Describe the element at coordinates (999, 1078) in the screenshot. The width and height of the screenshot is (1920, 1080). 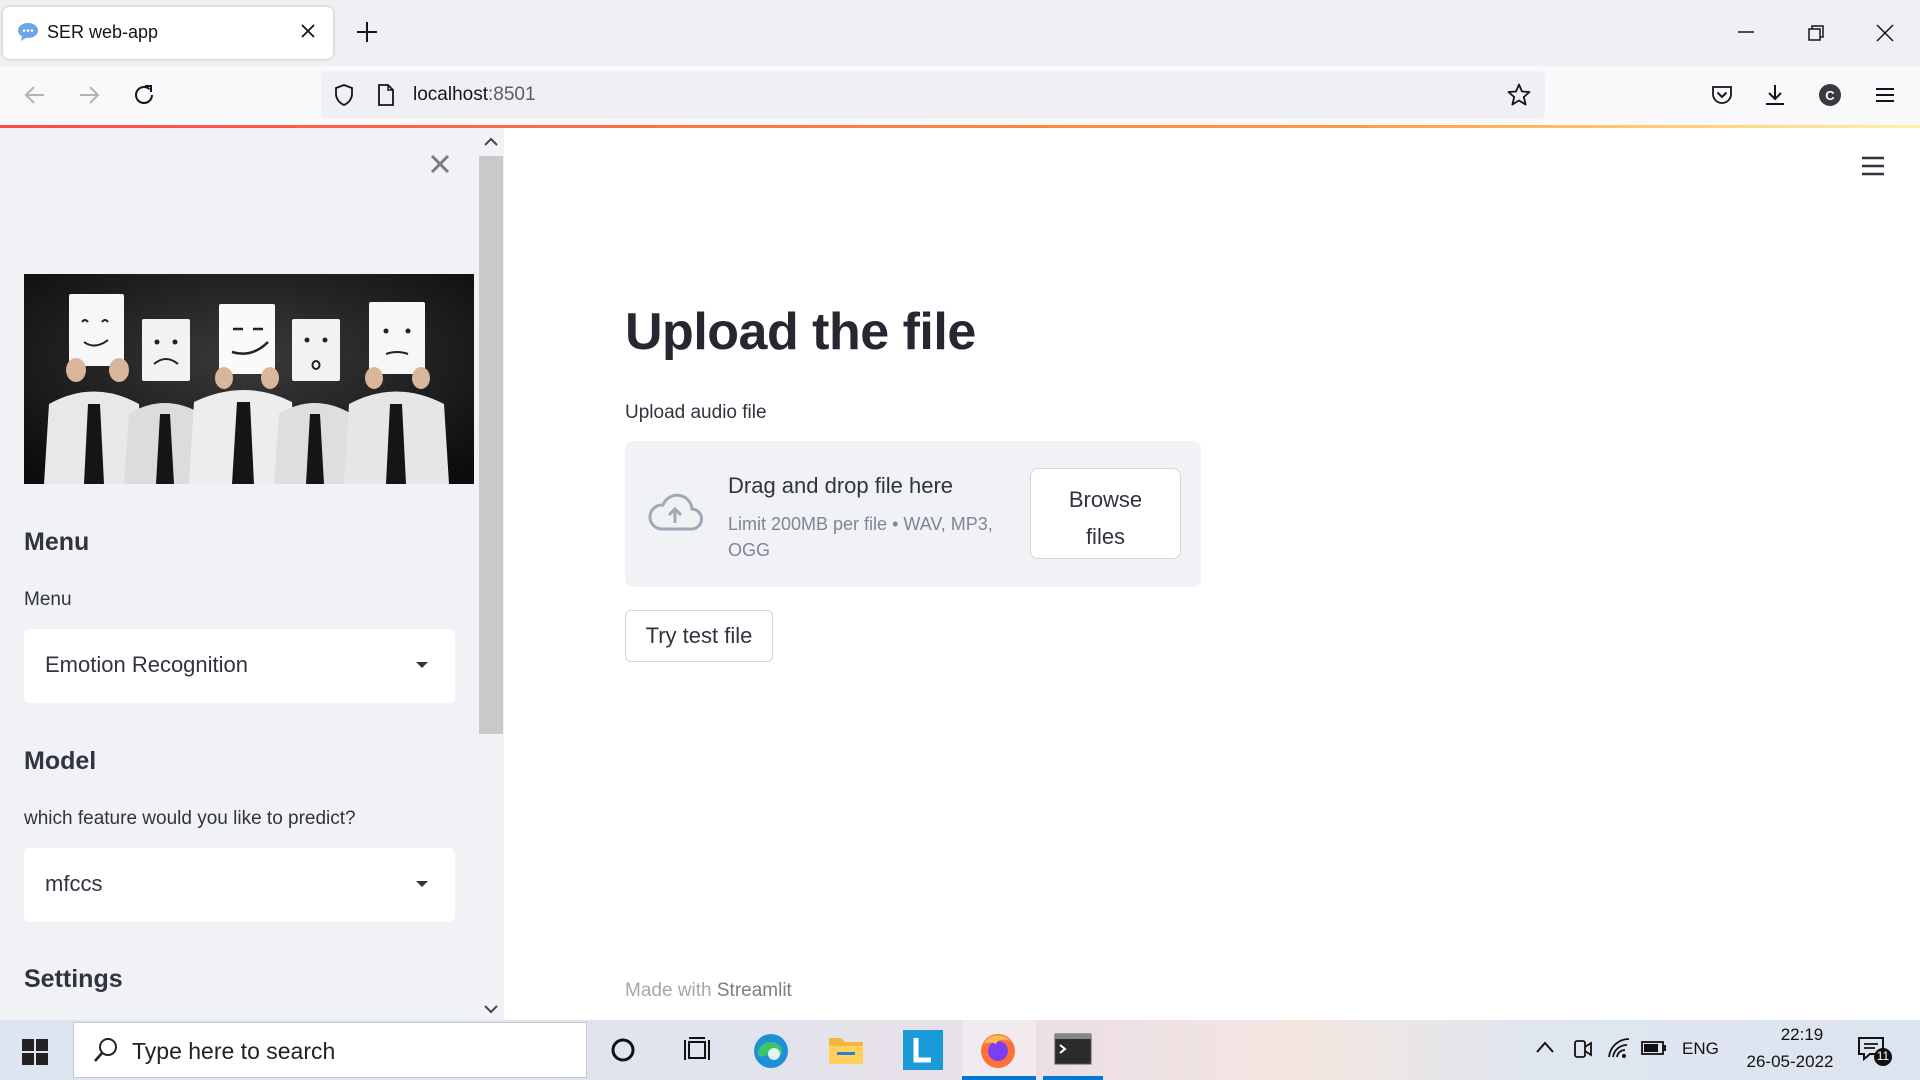
I see `firefox-running-indicator` at that location.